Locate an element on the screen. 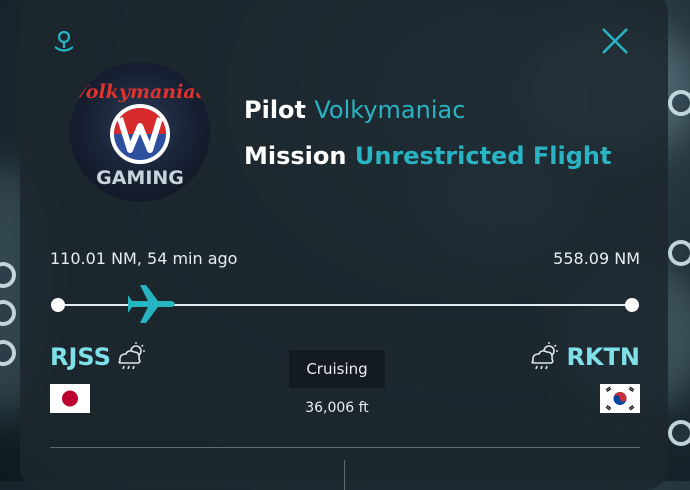  destination-icao: RKTN is located at coordinates (603, 357).